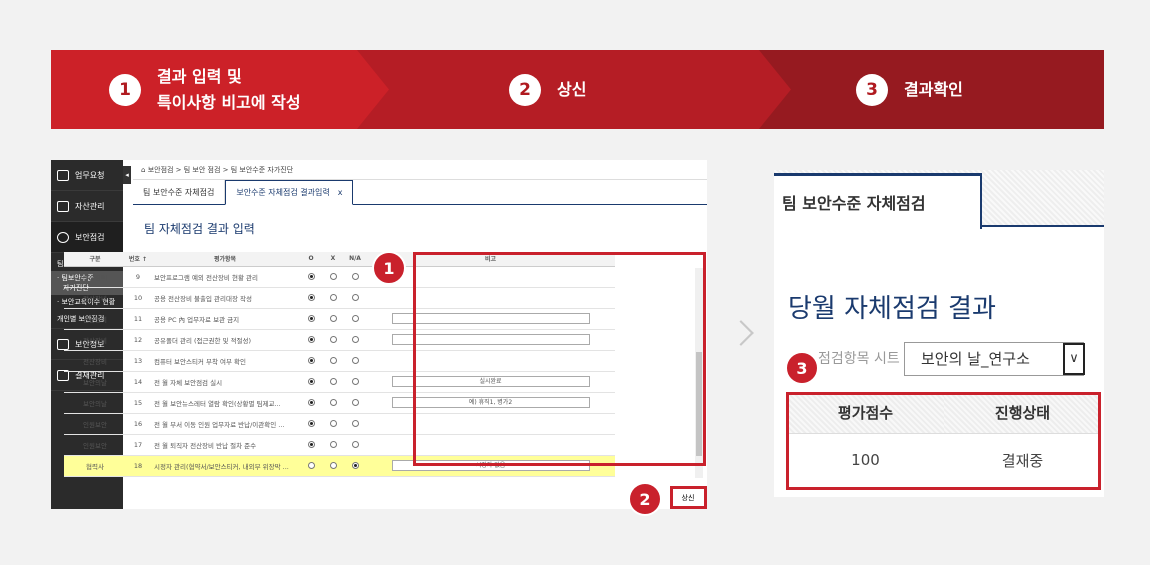 The height and width of the screenshot is (565, 1150). I want to click on item-cell: 공유폴더 관리 (접근권한 및 적절성), so click(225, 340).